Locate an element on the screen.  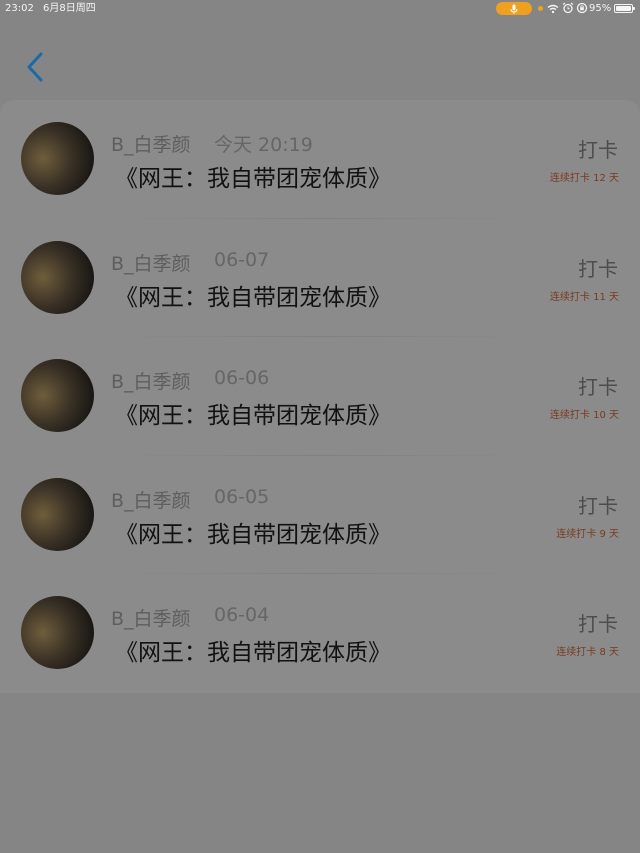
list-item: B_白季颜 06-05 《网王：我自带团宠体质》 打卡 连续打卡 9 天 is located at coordinates (320, 515).